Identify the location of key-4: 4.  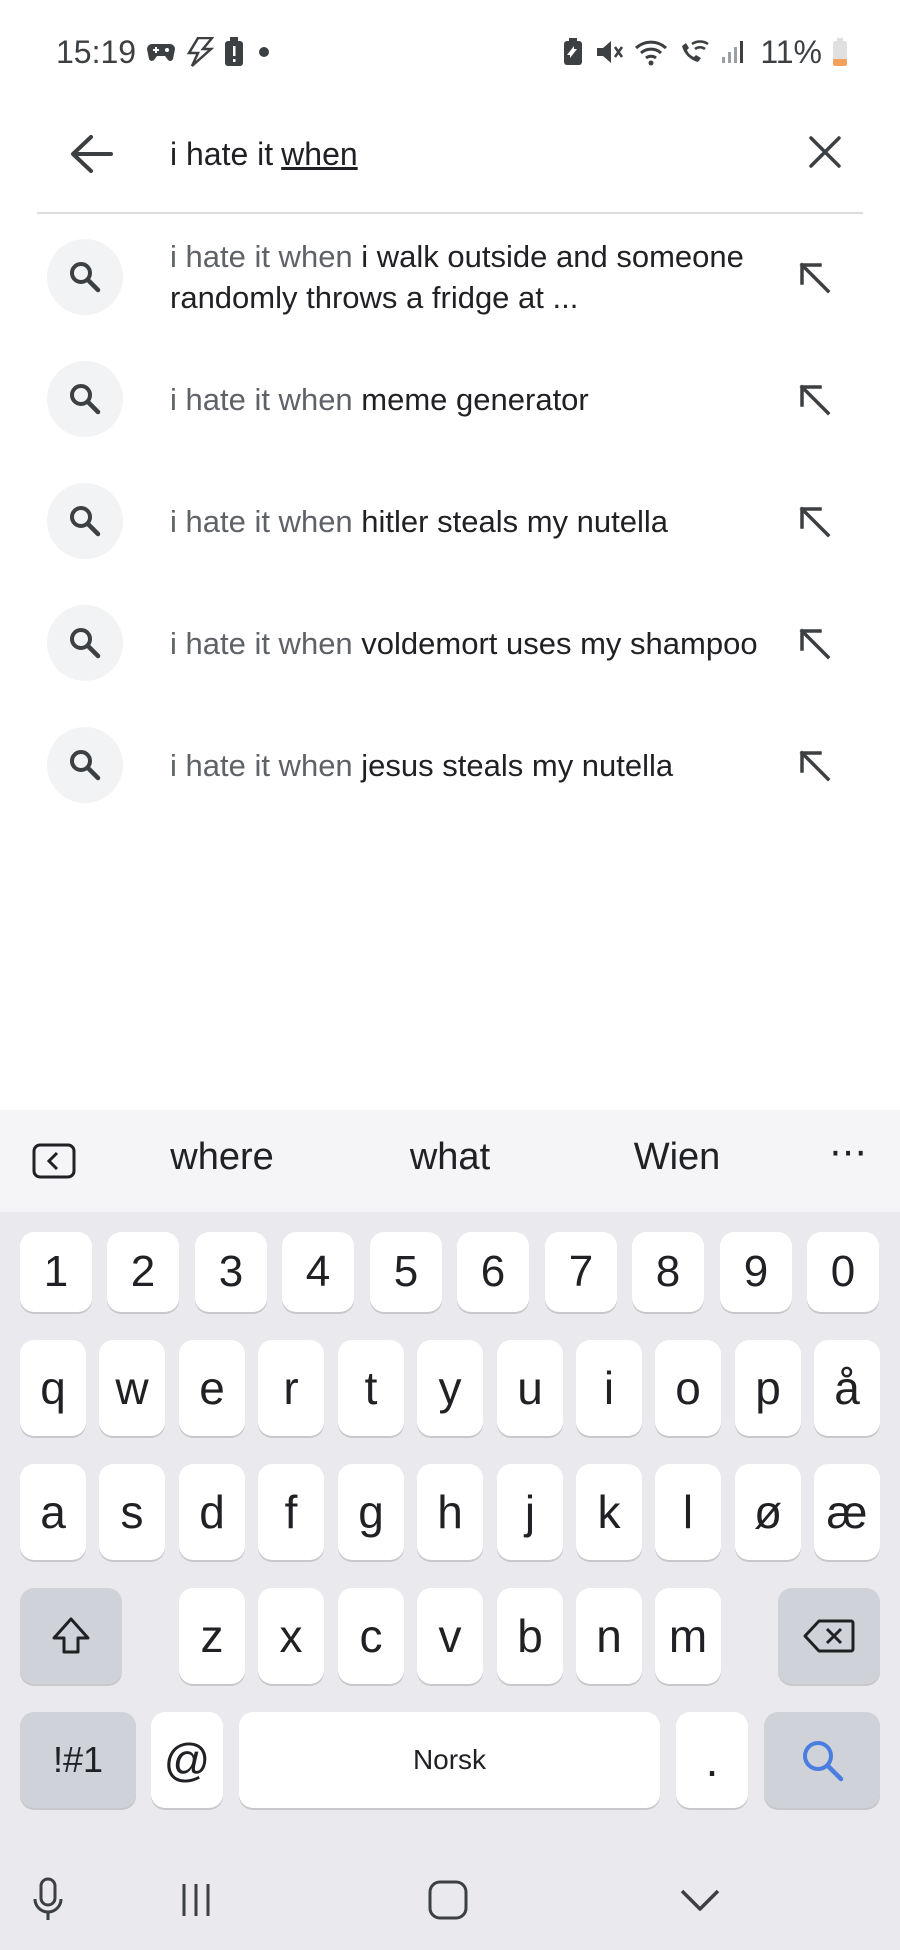
(318, 1272).